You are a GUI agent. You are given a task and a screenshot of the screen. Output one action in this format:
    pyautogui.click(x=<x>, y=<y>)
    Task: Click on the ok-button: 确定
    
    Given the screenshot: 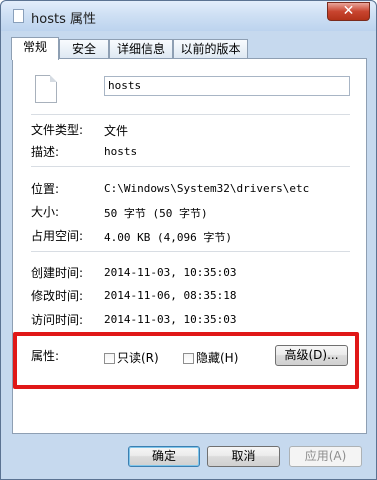 What is the action you would take?
    pyautogui.click(x=164, y=456)
    